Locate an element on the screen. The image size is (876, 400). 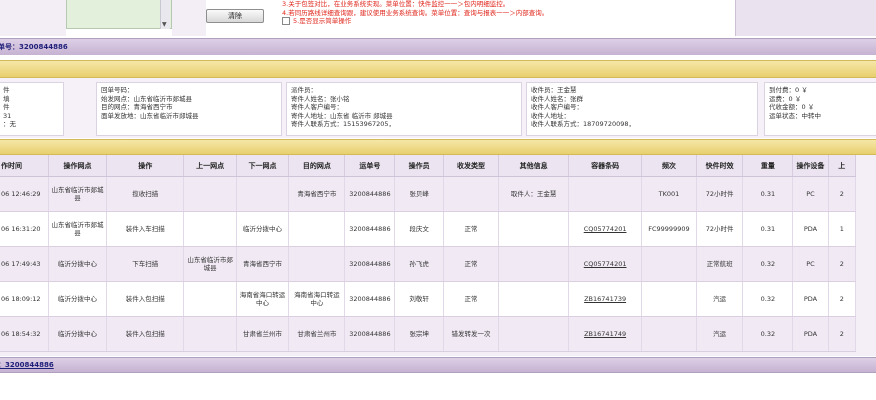
sender-name: 寄件人姓名：张小铭 is located at coordinates (320, 98).